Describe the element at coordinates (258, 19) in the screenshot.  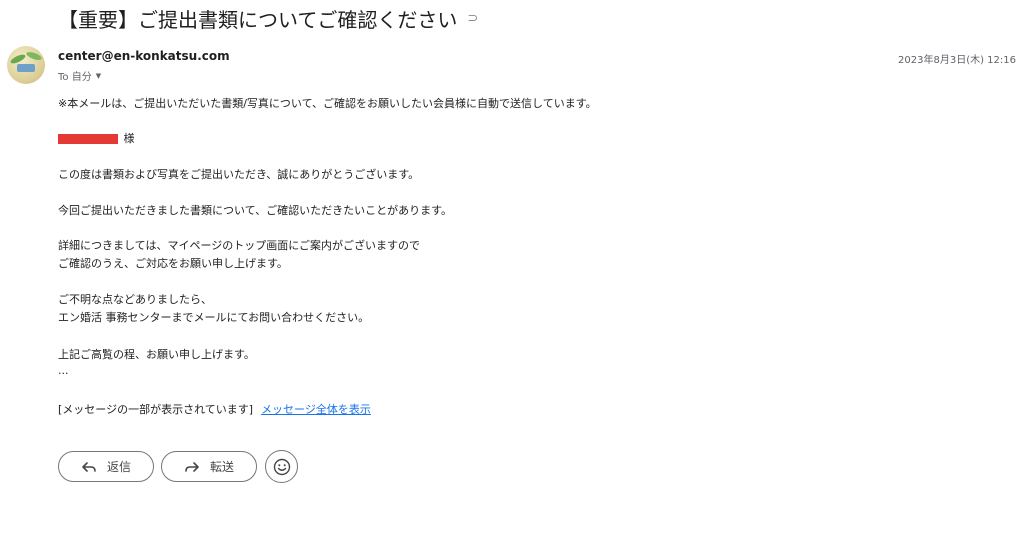
I see `email-subject: 【重要】ご提出書類についてご確認ください` at that location.